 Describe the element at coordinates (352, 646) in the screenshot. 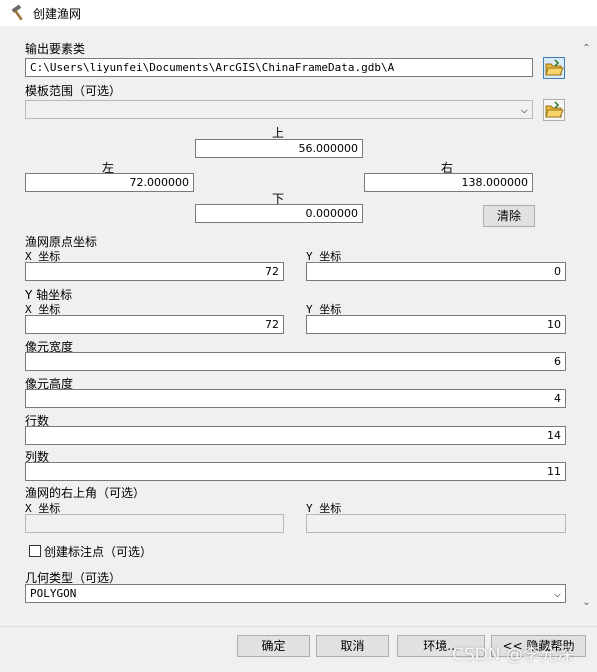

I see `cancel-button: 取消` at that location.